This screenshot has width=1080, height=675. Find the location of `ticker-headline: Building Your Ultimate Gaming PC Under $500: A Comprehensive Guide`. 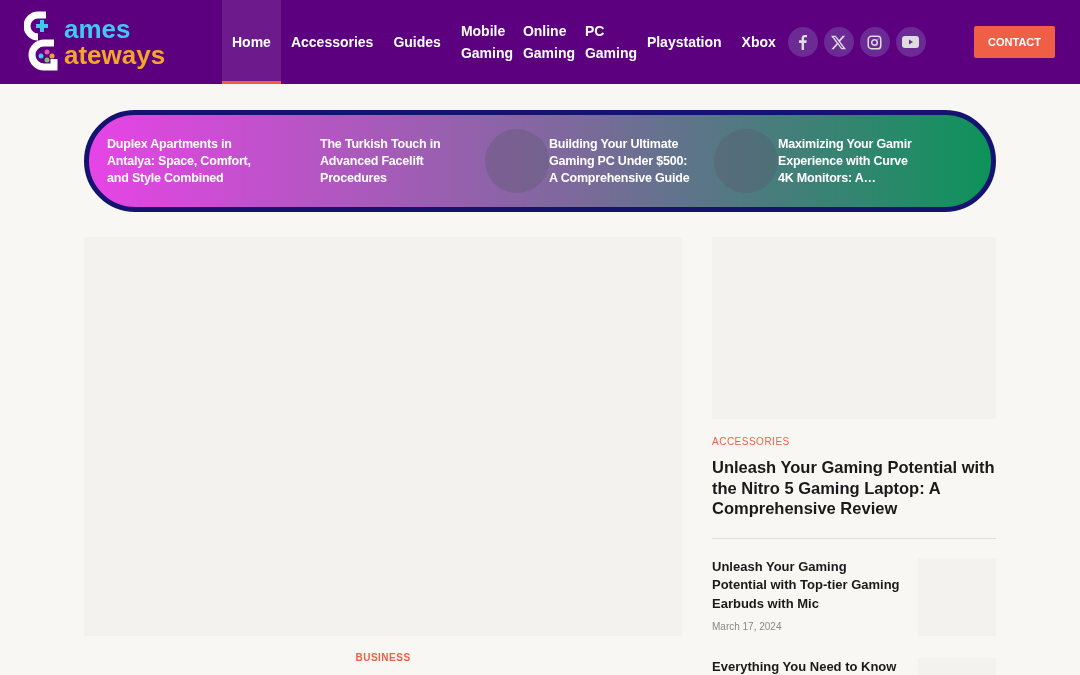

ticker-headline: Building Your Ultimate Gaming PC Under $500: A Comprehensive Guide is located at coordinates (621, 161).